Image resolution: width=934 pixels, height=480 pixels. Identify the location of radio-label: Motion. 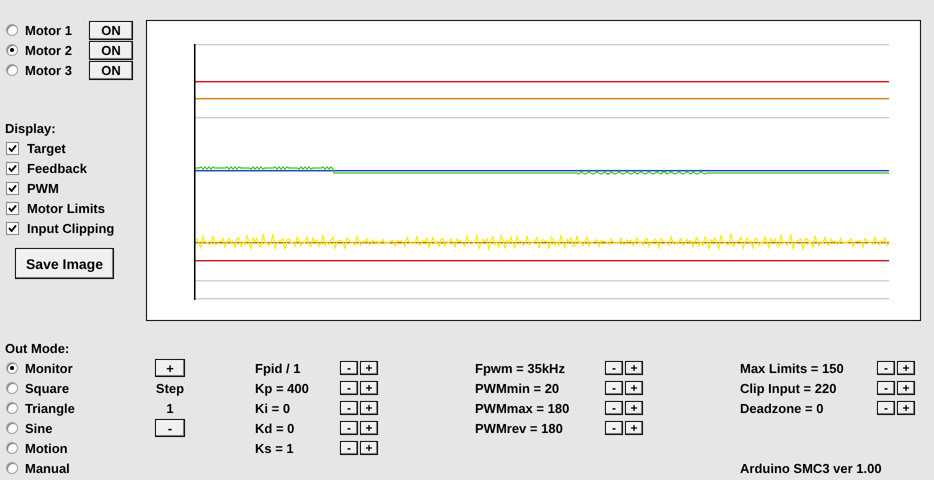
(46, 448).